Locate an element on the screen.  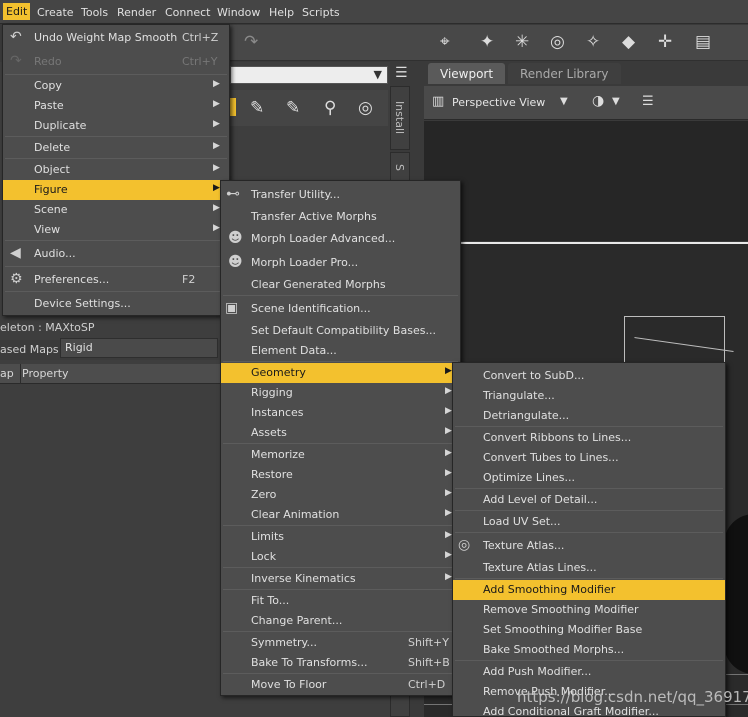
menu-item-add-smoothing-modifier: Add Smoothing Modifier is located at coordinates (589, 590).